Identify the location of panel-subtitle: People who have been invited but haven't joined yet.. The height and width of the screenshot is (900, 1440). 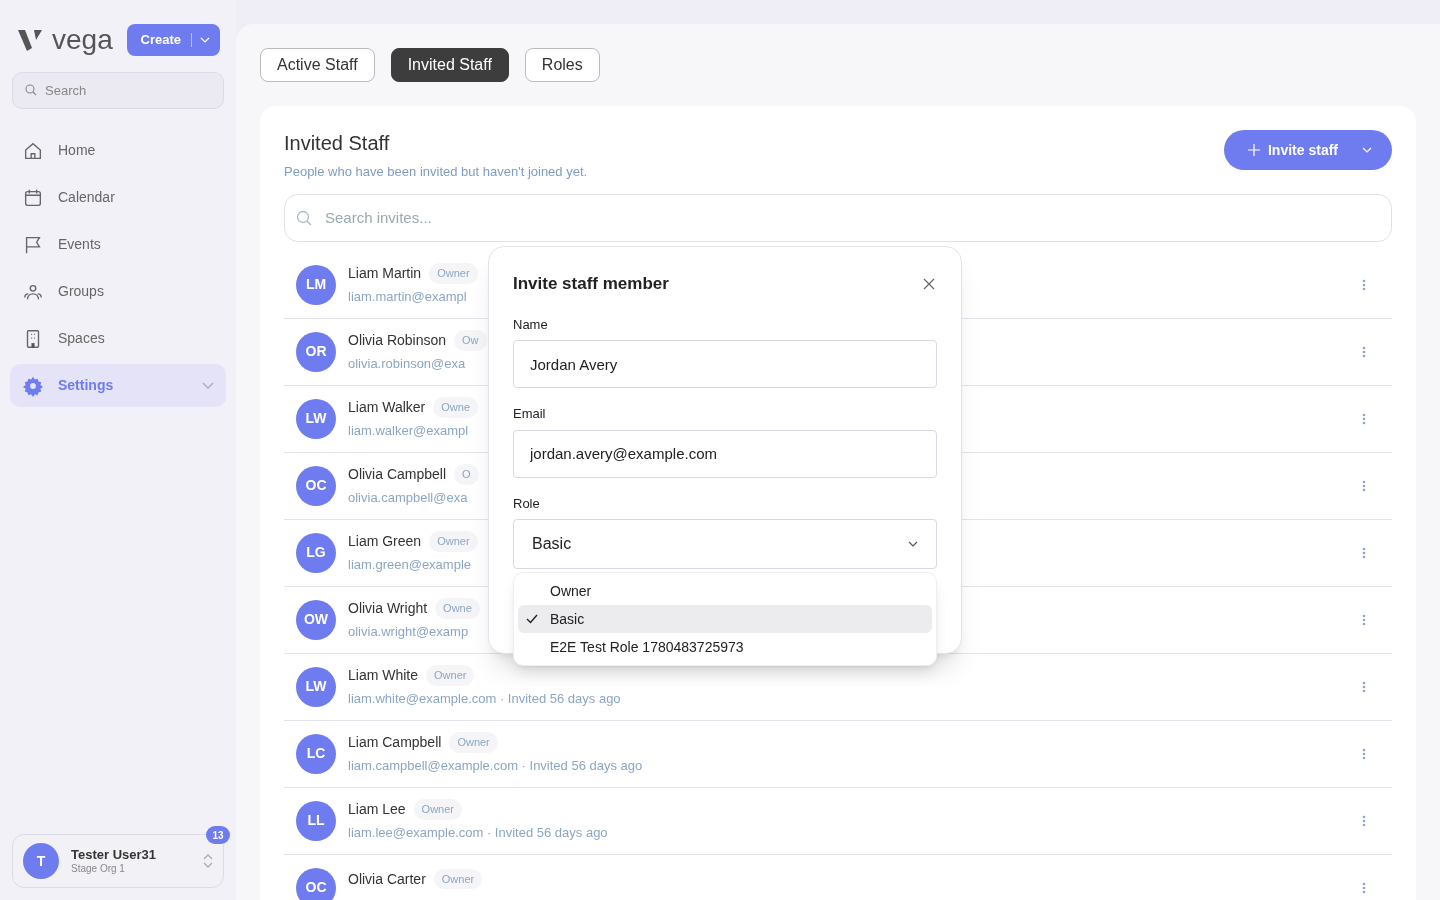
(436, 172).